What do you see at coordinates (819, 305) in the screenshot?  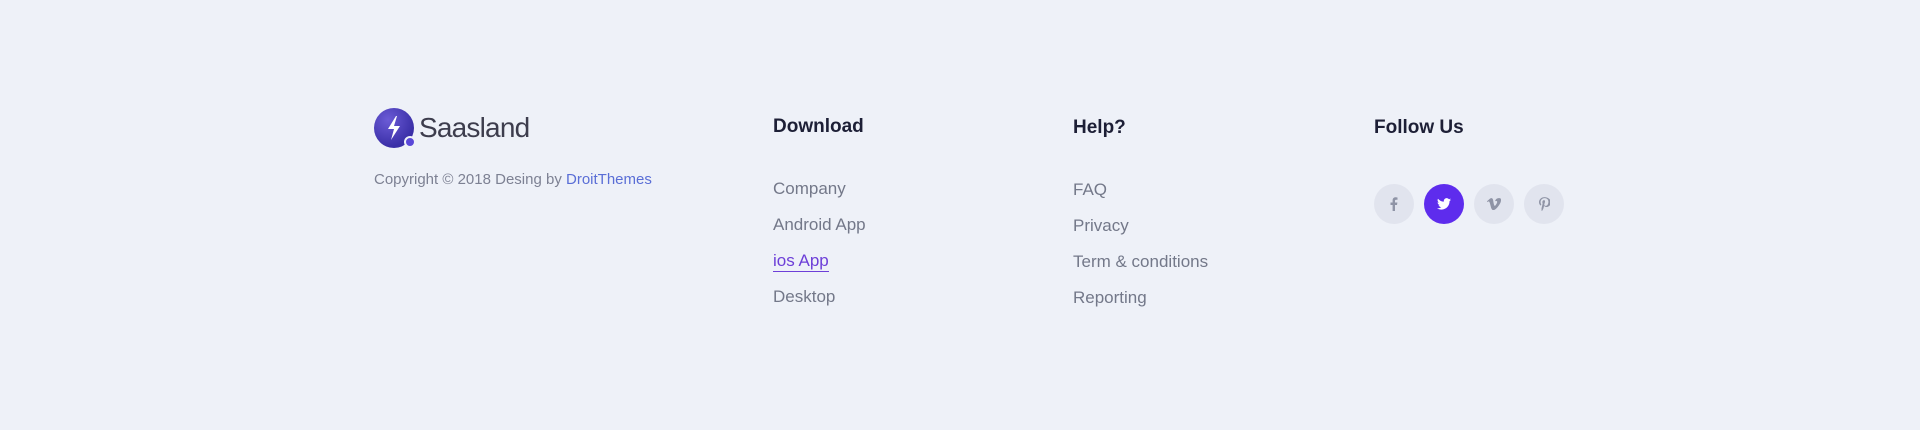 I see `download-link-desktop: Desktop` at bounding box center [819, 305].